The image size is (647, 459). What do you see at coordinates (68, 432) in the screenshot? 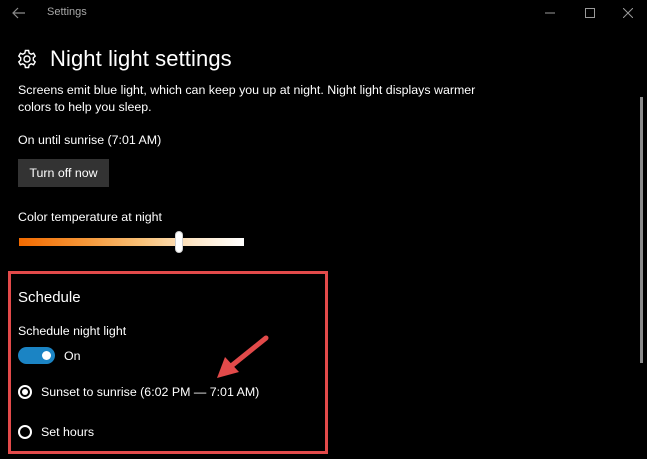
I see `radio-label: Set hours` at bounding box center [68, 432].